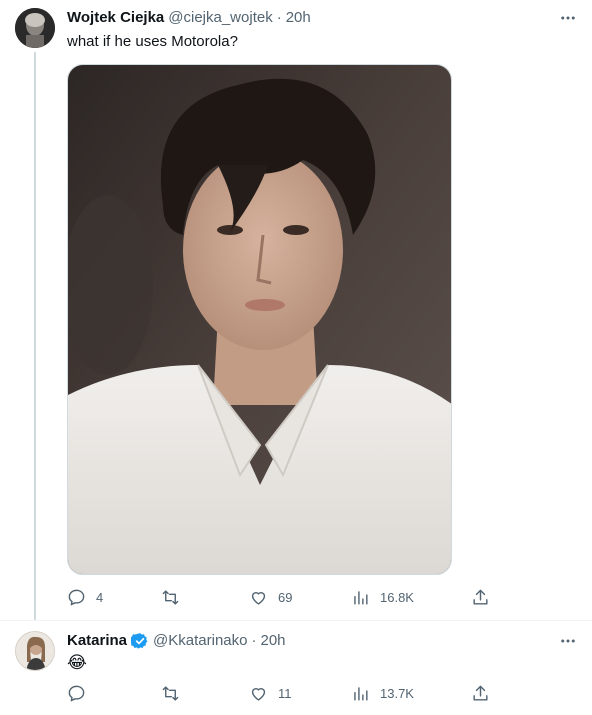 This screenshot has height=715, width=592. I want to click on like-count: 11, so click(285, 693).